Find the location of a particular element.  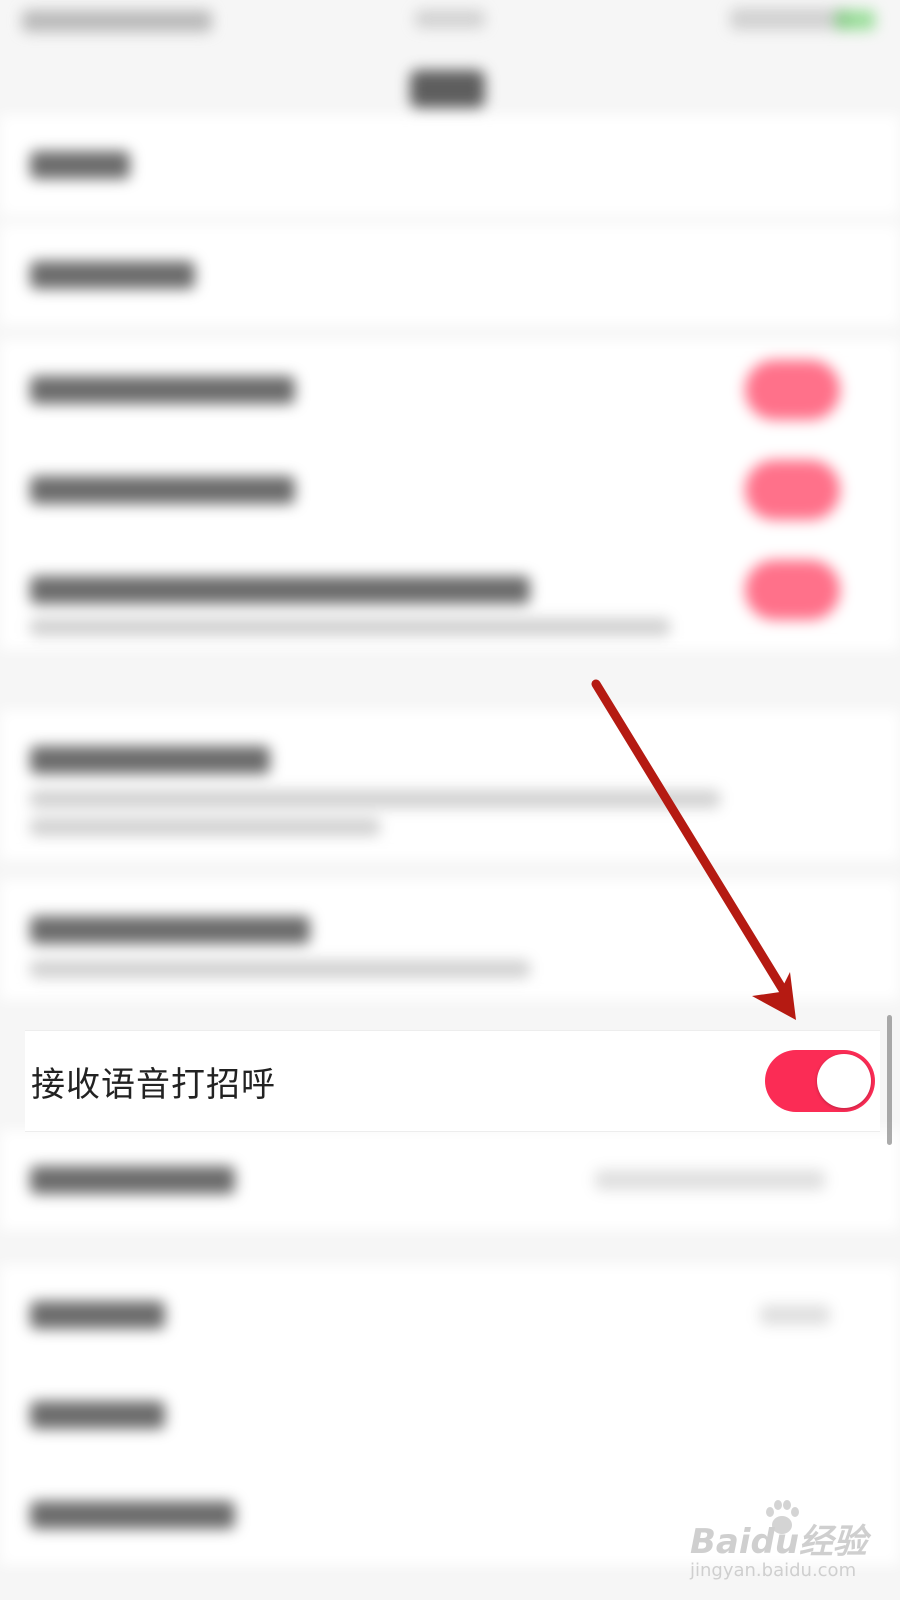

annotation-arrow-icon is located at coordinates (693, 849).